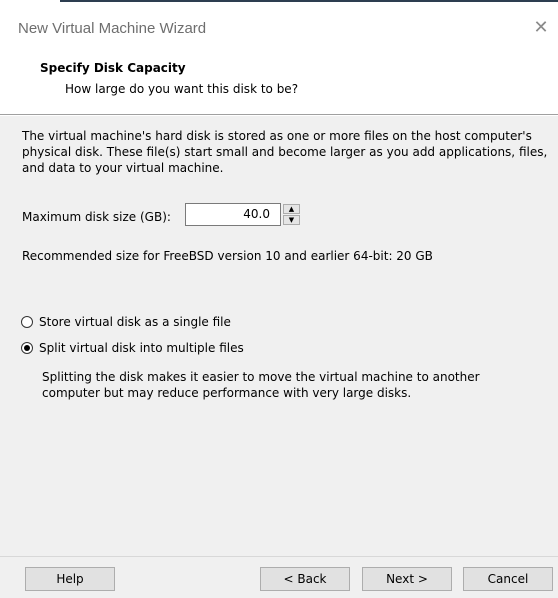 The width and height of the screenshot is (558, 598). What do you see at coordinates (96, 217) in the screenshot?
I see `disk-size-label: Maximum disk size (GB):` at bounding box center [96, 217].